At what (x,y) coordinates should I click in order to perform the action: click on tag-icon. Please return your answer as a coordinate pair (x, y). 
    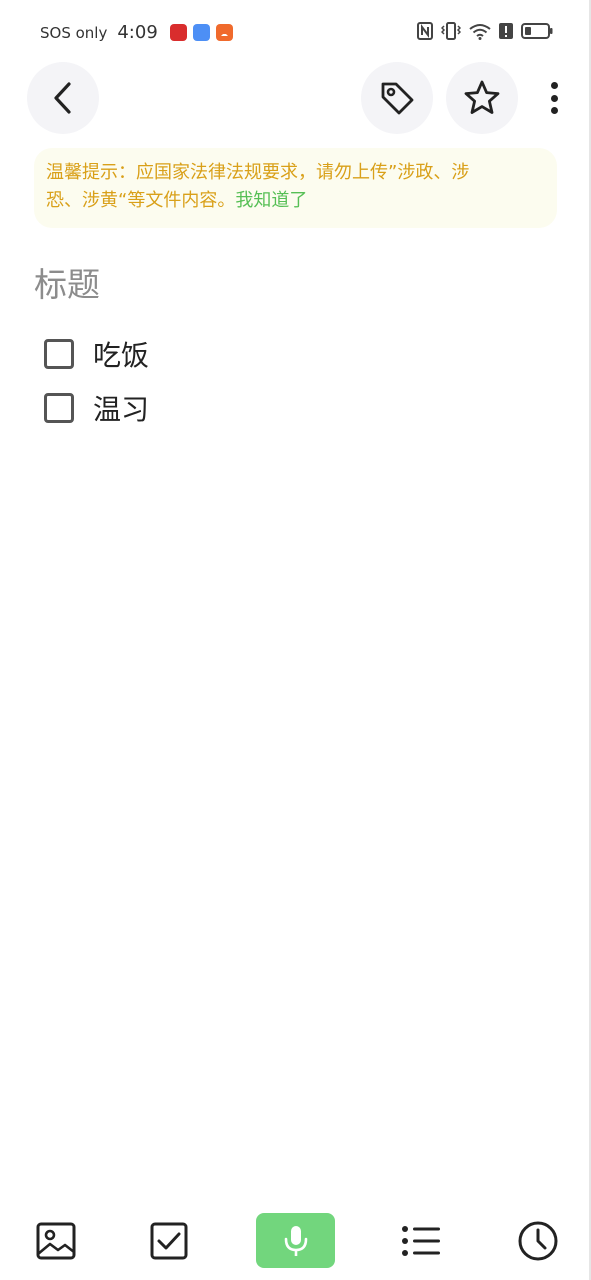
    Looking at the image, I should click on (397, 98).